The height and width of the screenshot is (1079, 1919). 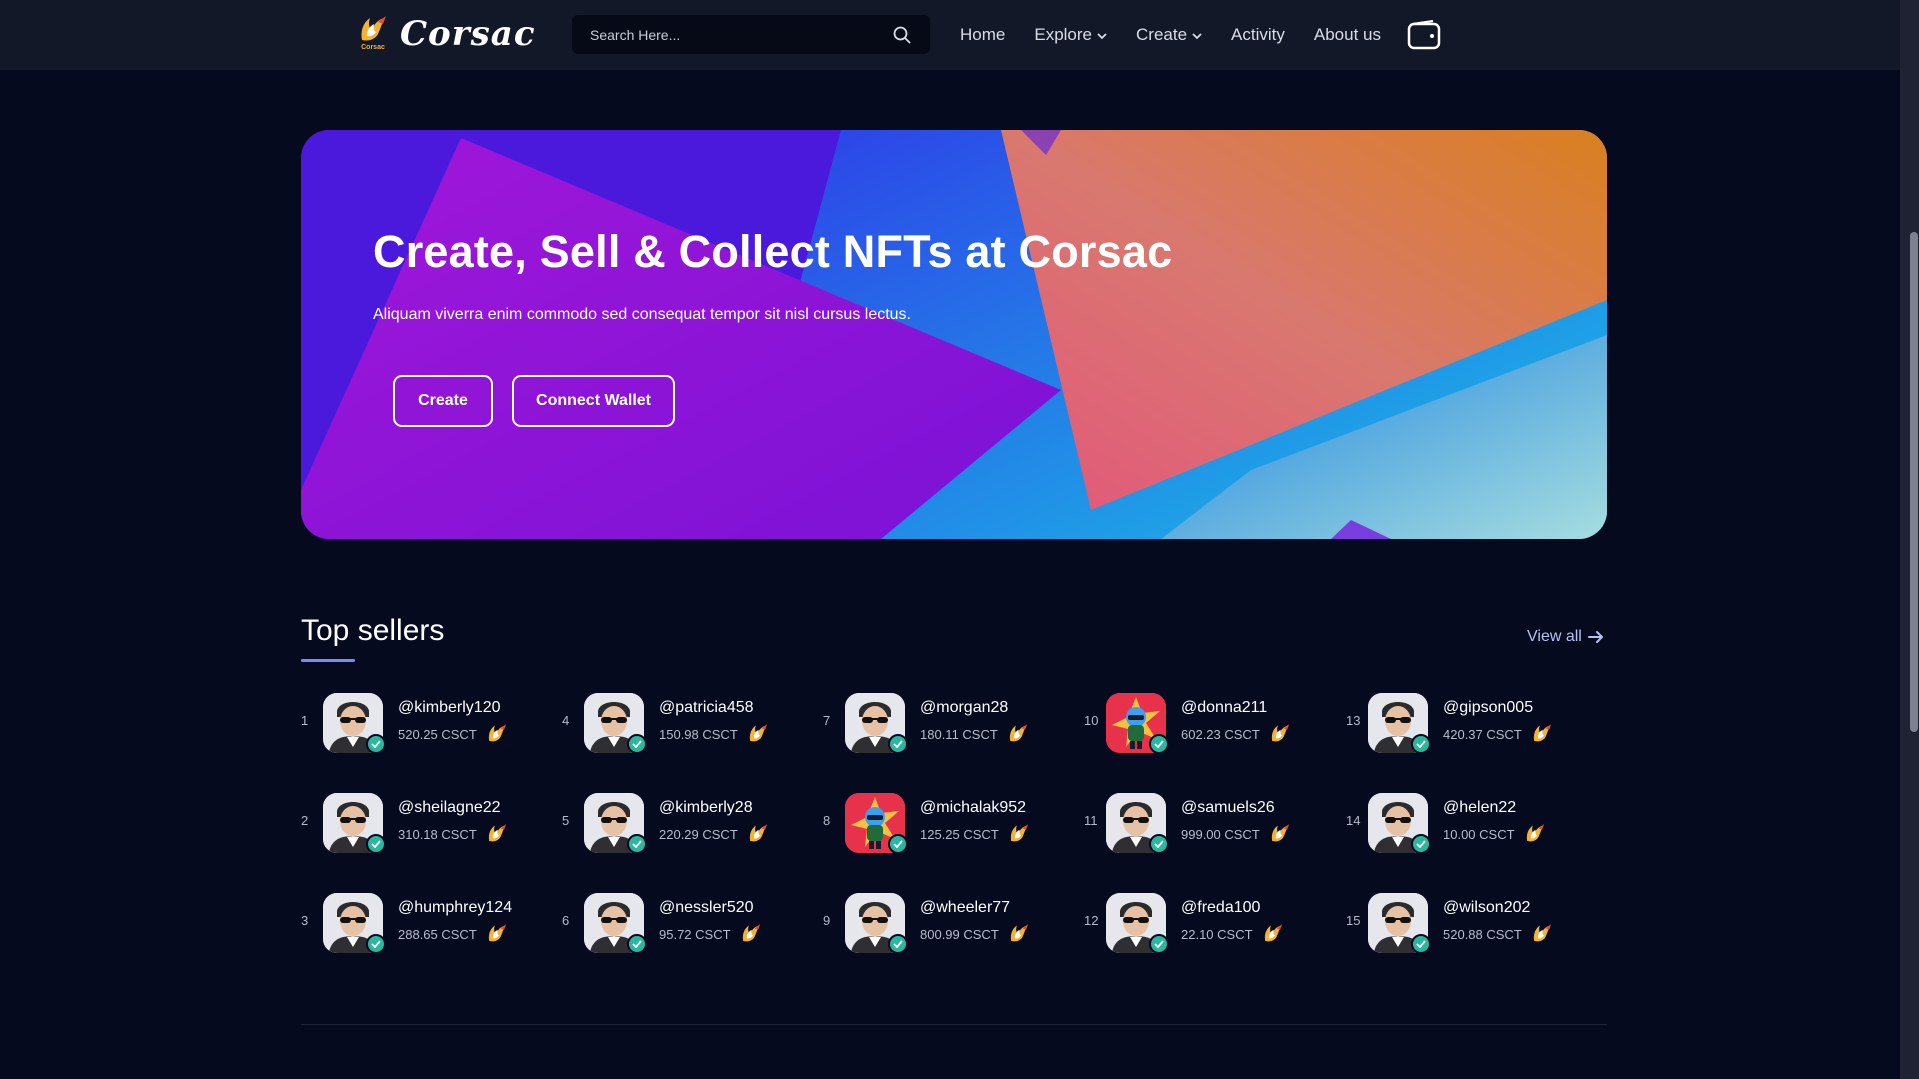 What do you see at coordinates (1197, 35) in the screenshot?
I see `chevron-down-icon` at bounding box center [1197, 35].